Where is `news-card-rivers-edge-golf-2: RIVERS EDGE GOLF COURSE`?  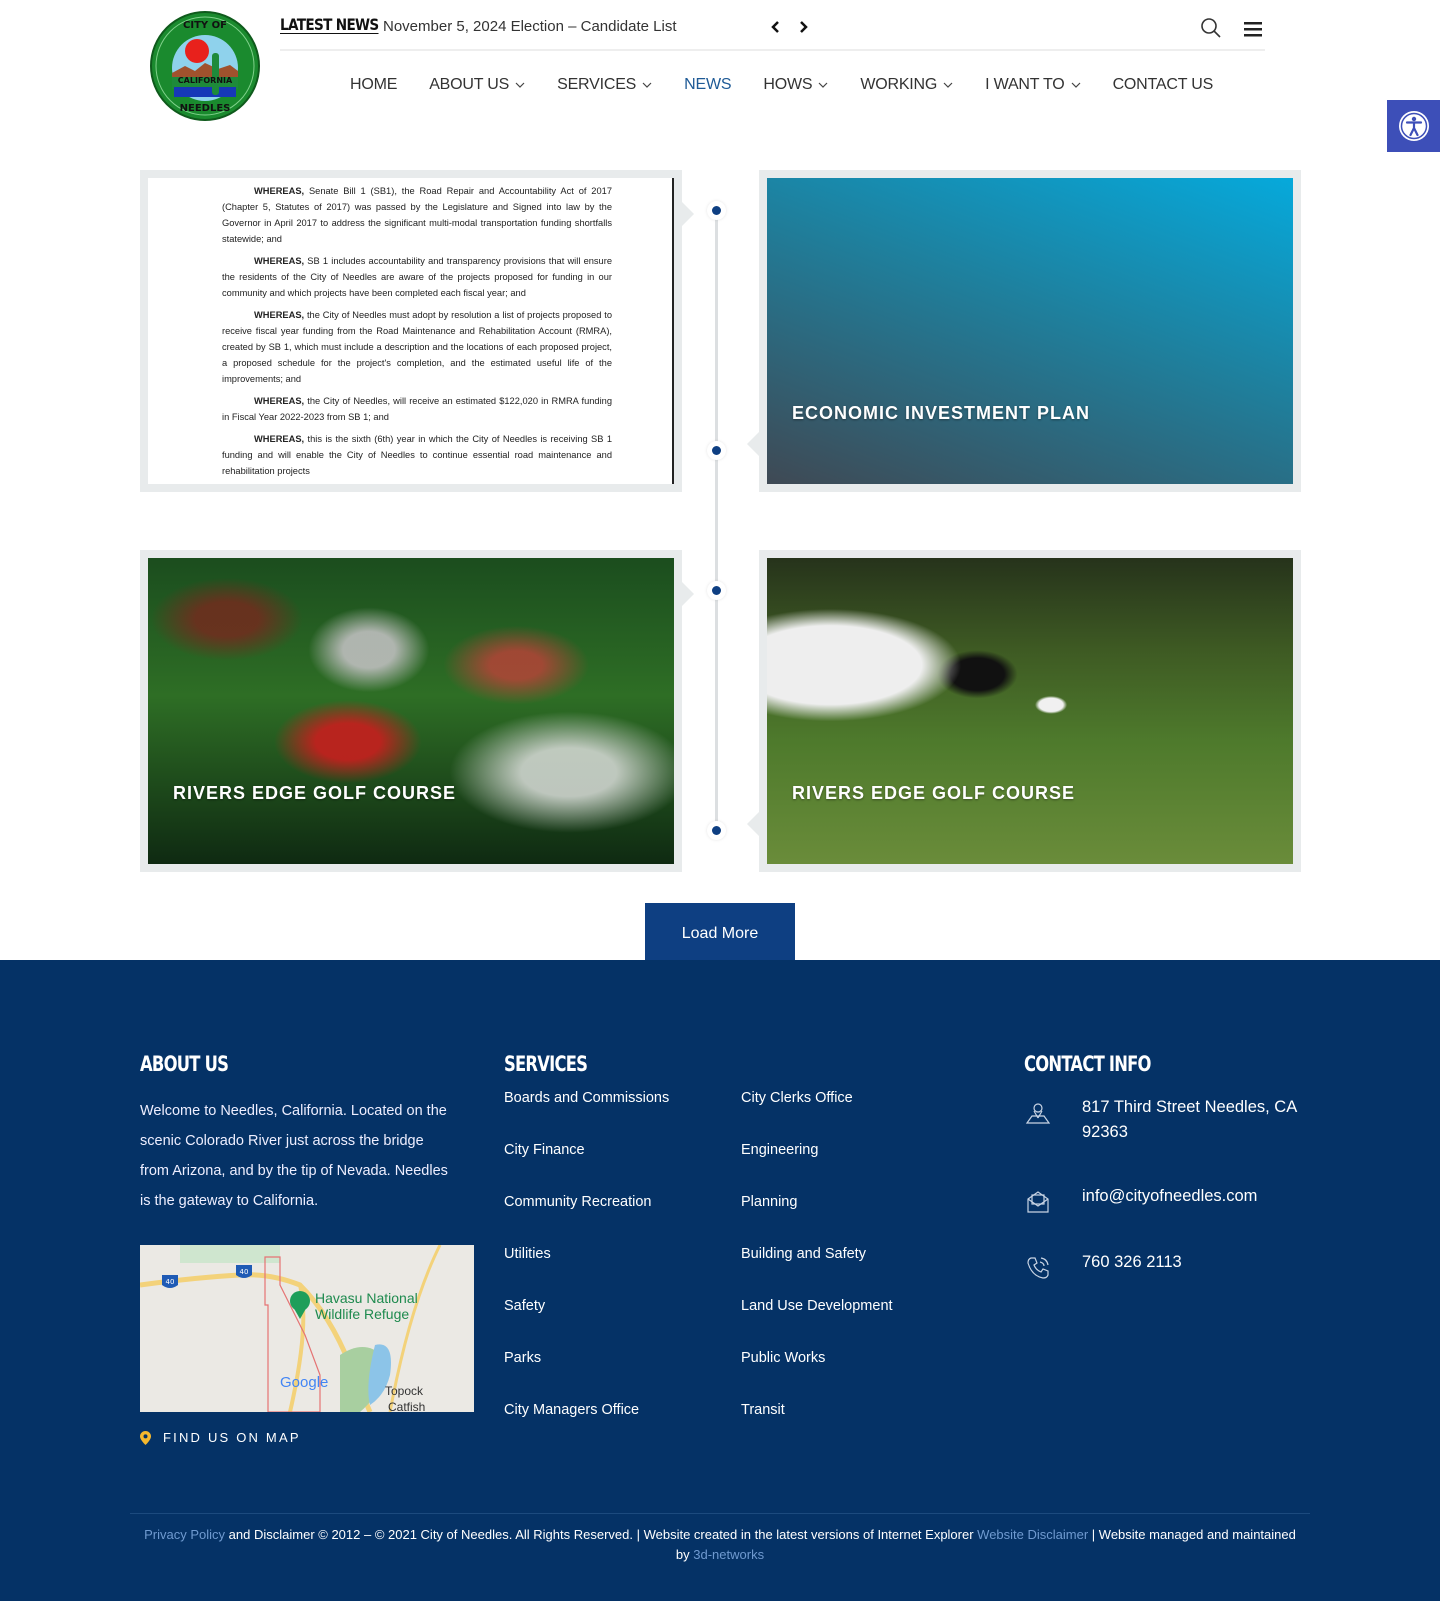
news-card-rivers-edge-golf-2: RIVERS EDGE GOLF COURSE is located at coordinates (1024, 711).